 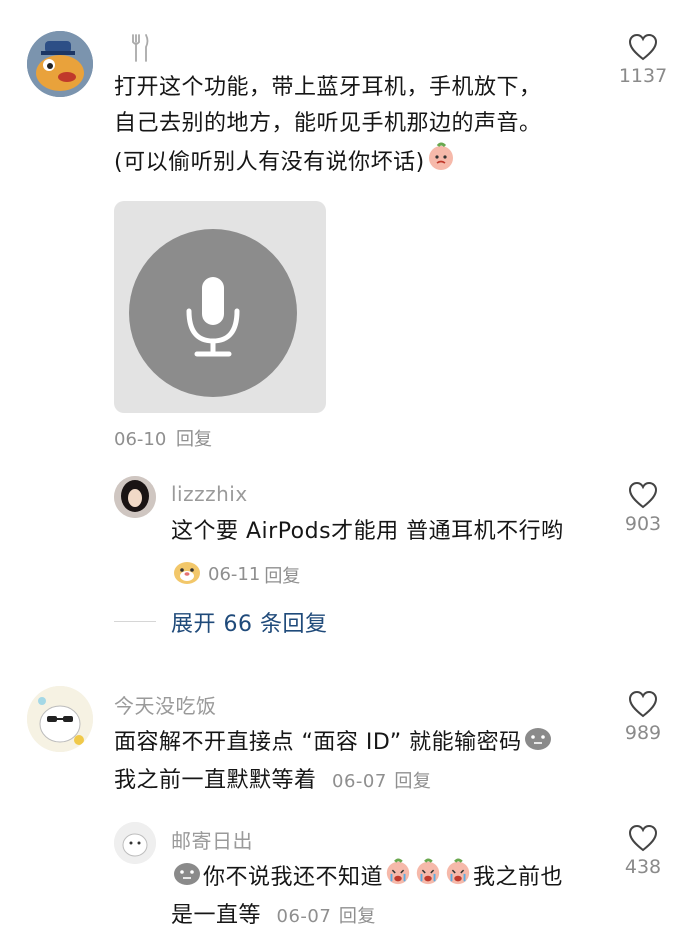 I want to click on reply-text: 你不说我还不知道 我之前也 是一直等 06-07 回复, so click(x=391, y=896).